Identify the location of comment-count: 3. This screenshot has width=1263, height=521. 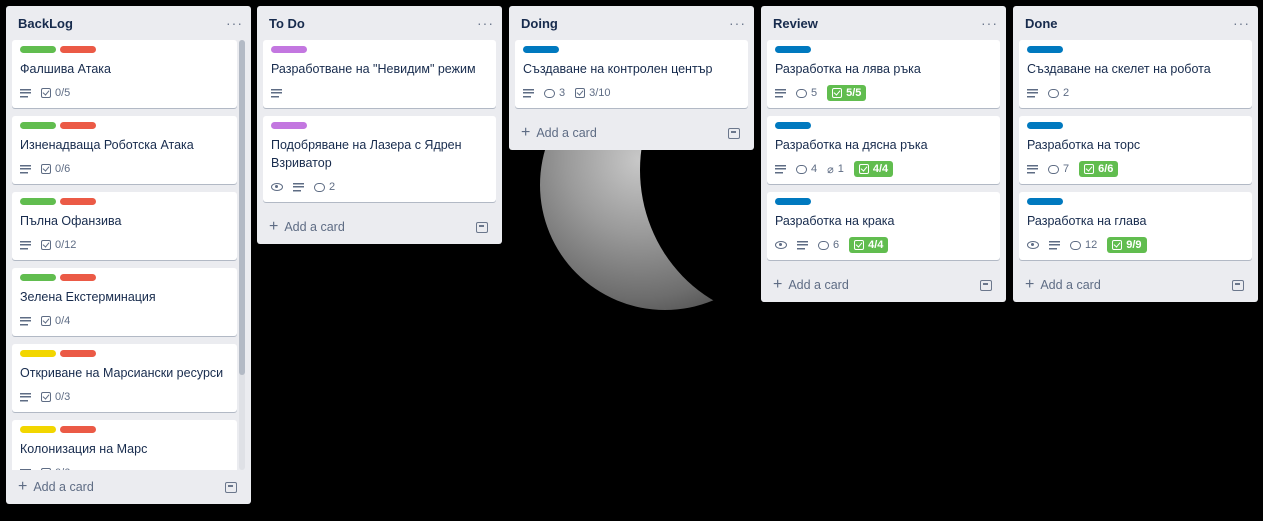
(562, 93).